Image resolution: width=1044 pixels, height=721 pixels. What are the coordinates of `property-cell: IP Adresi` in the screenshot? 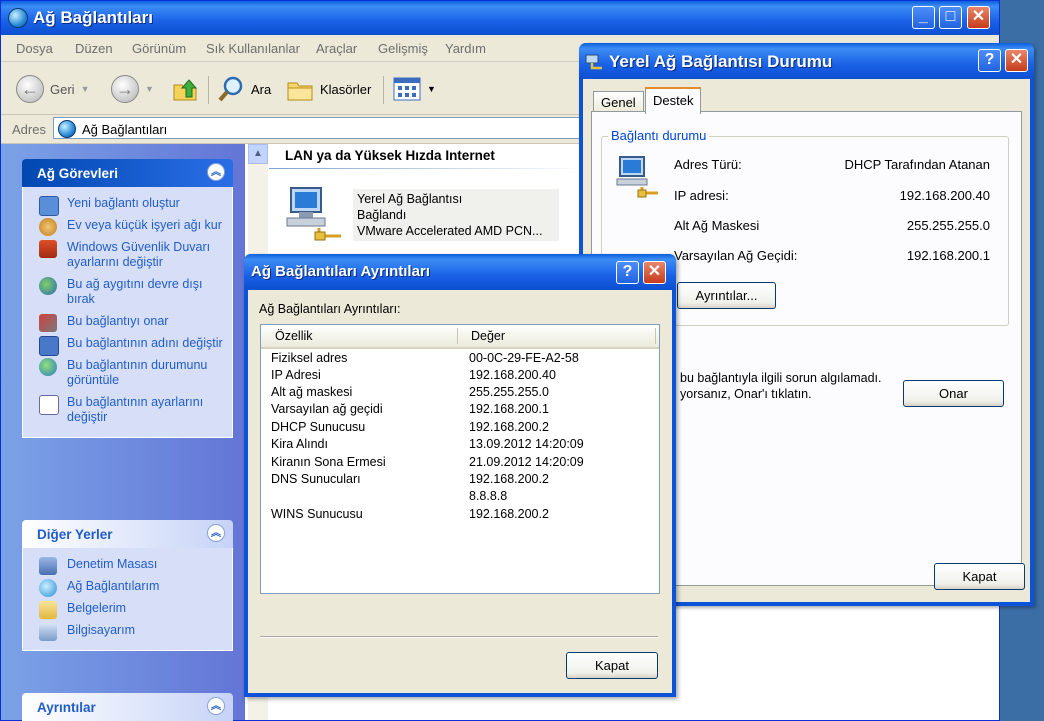 It's located at (296, 375).